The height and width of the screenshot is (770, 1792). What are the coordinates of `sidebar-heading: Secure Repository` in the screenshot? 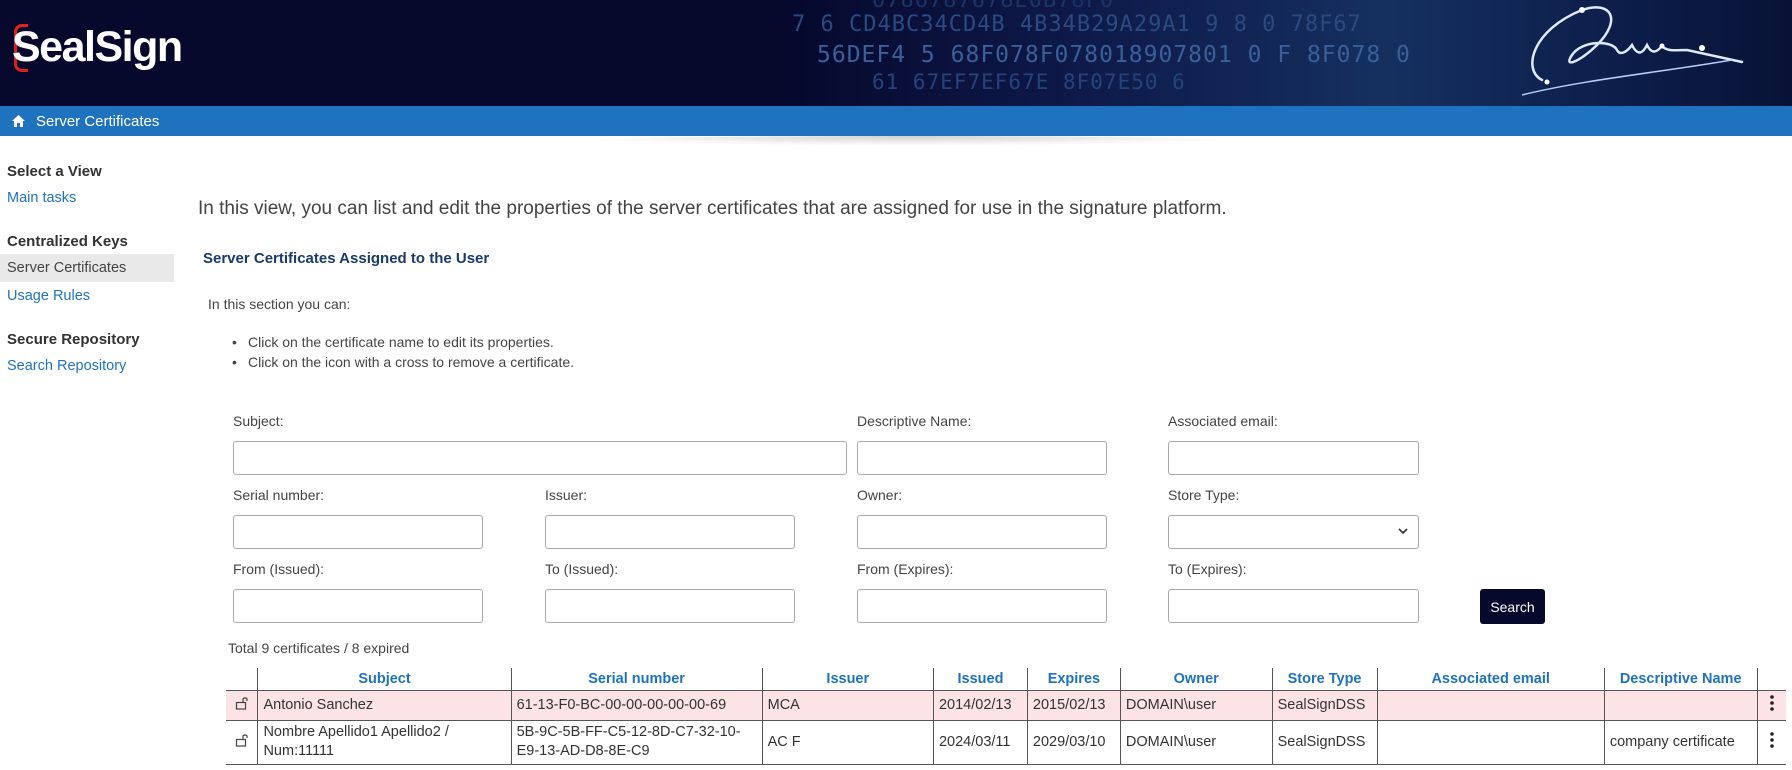 It's located at (73, 339).